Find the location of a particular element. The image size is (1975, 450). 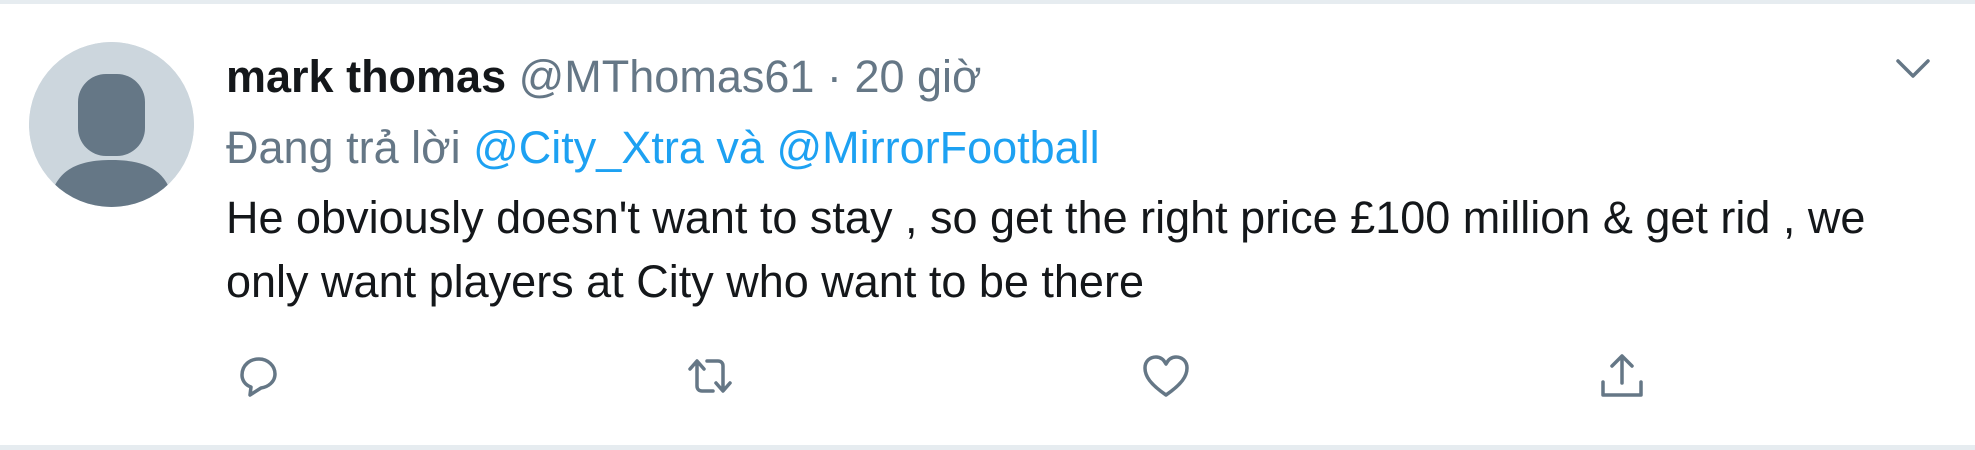

like-button is located at coordinates (1166, 376).